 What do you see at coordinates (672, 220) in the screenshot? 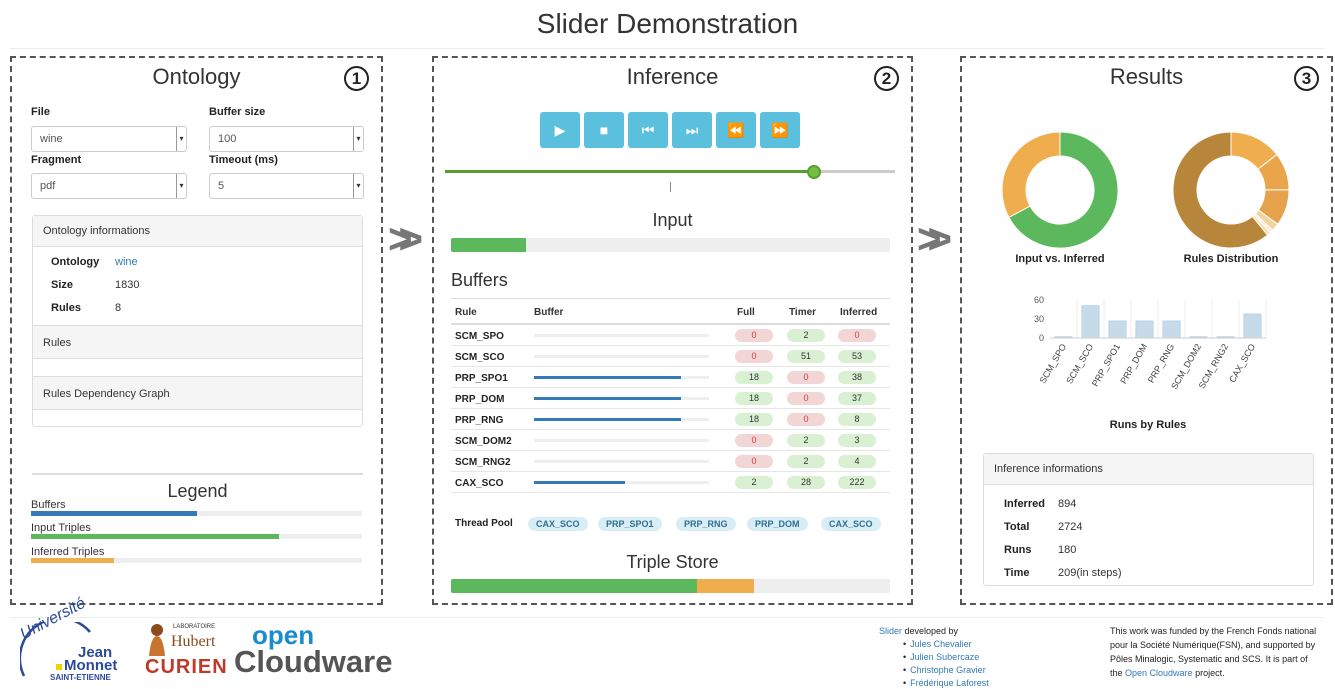
I see `input-title: Input` at bounding box center [672, 220].